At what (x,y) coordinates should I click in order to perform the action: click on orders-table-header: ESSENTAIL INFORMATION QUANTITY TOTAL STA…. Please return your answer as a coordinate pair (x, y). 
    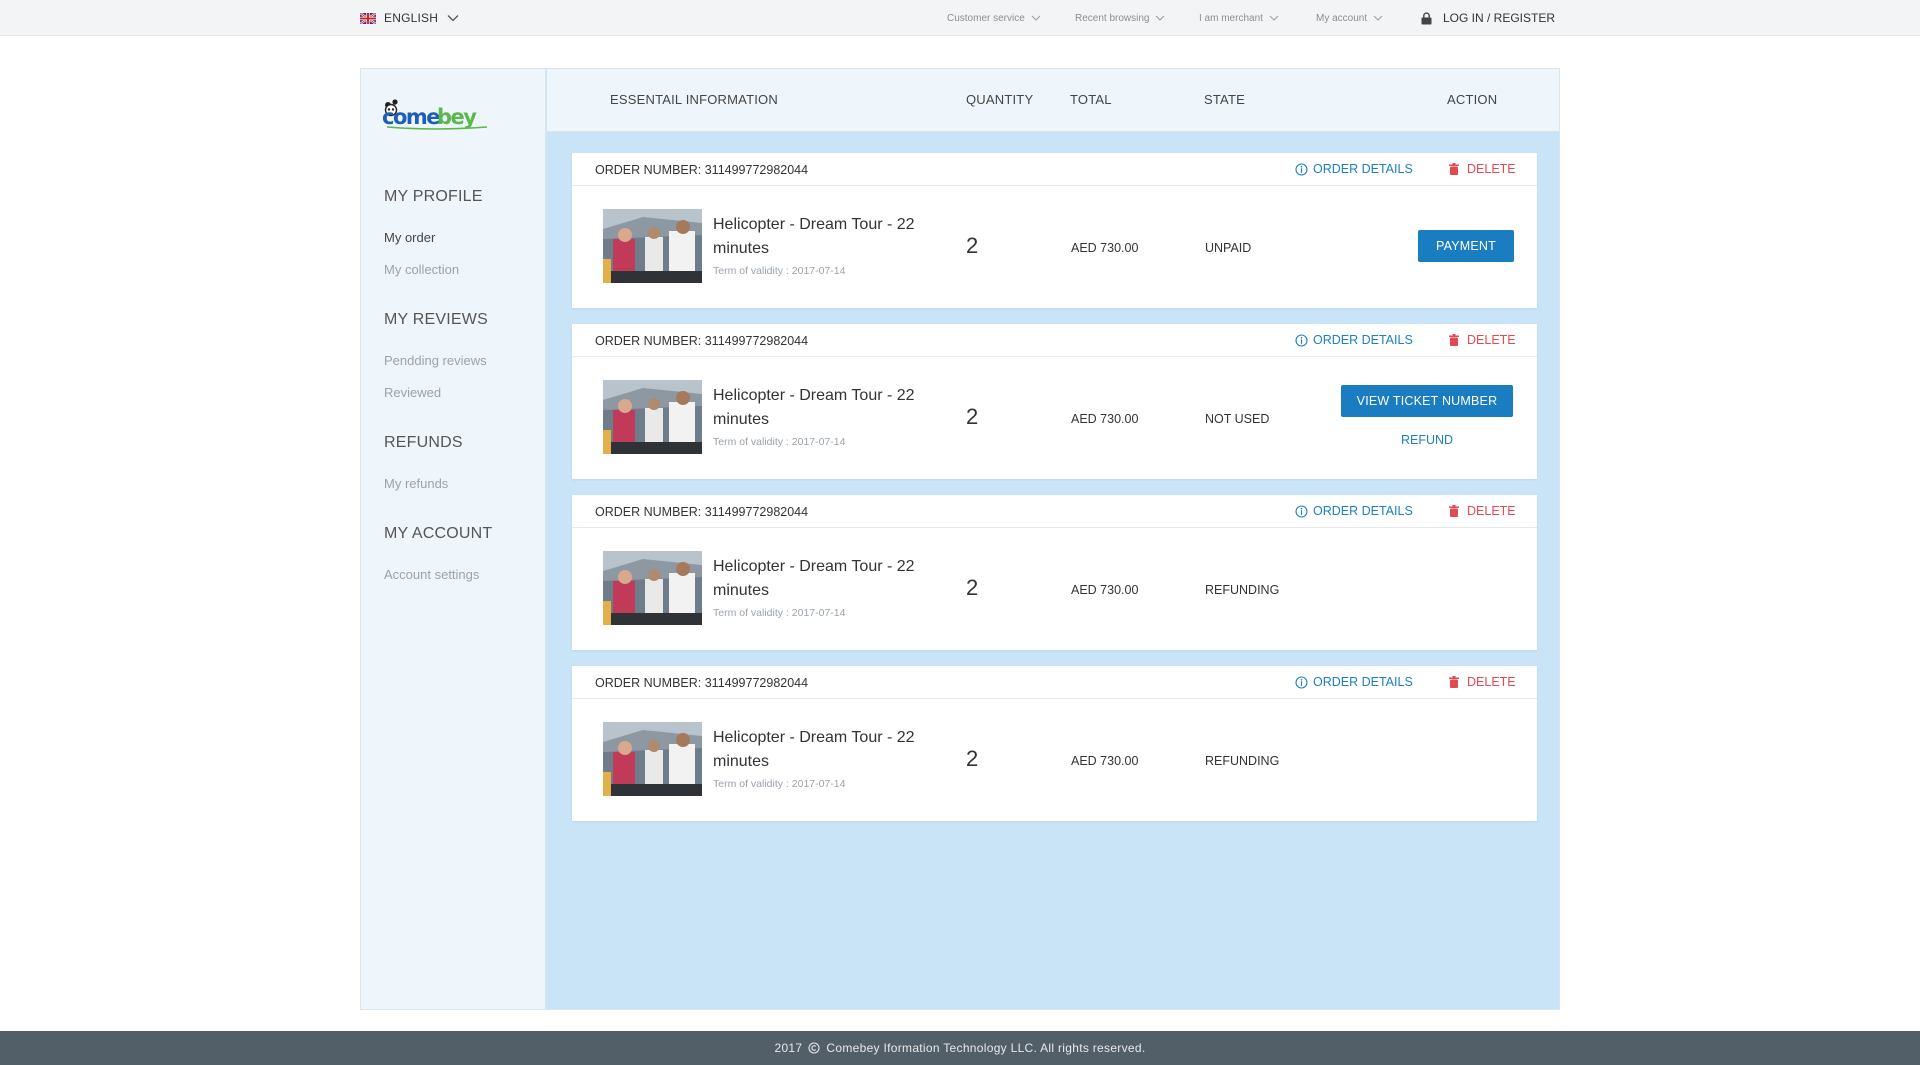
    Looking at the image, I should click on (1053, 100).